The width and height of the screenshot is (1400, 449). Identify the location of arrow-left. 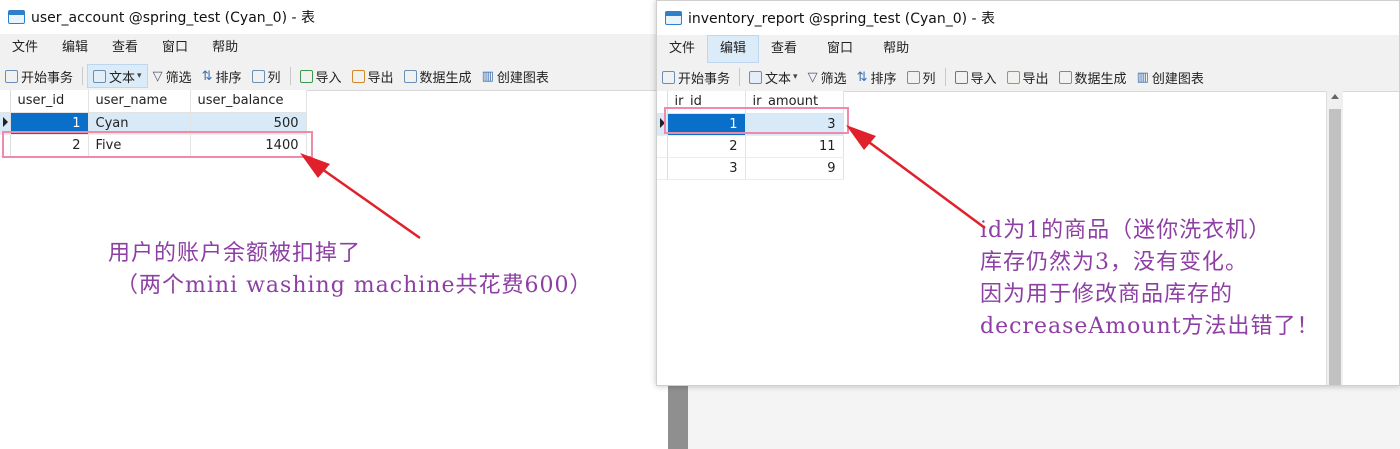
(360, 196).